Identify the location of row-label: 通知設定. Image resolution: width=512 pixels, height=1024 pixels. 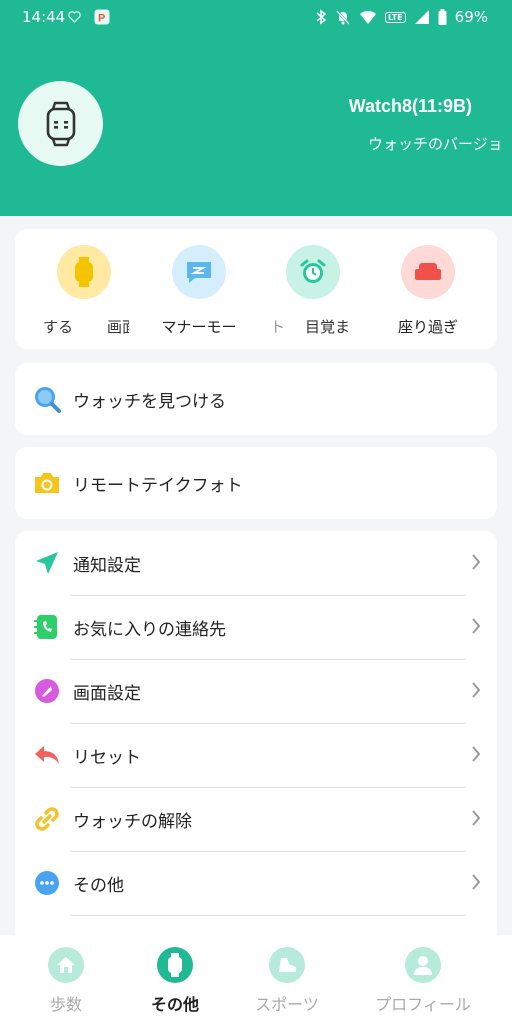
(107, 565).